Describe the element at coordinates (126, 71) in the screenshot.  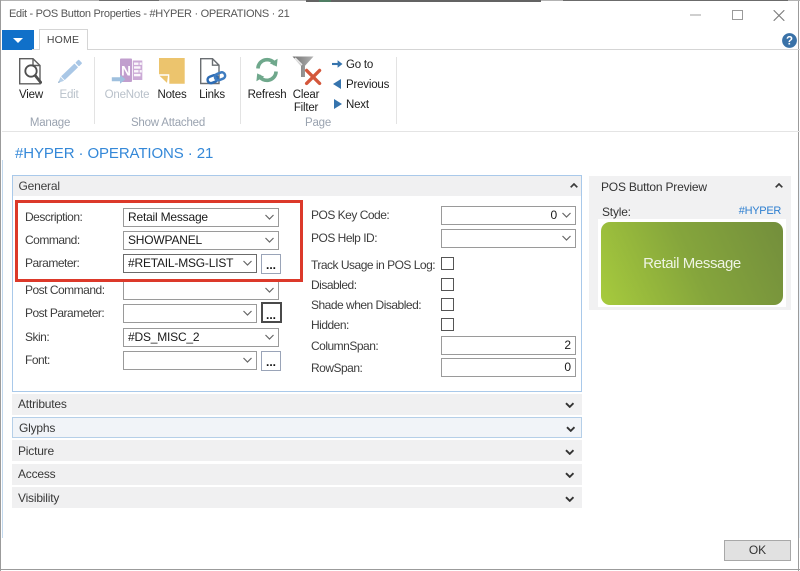
I see `svg-text: N` at that location.